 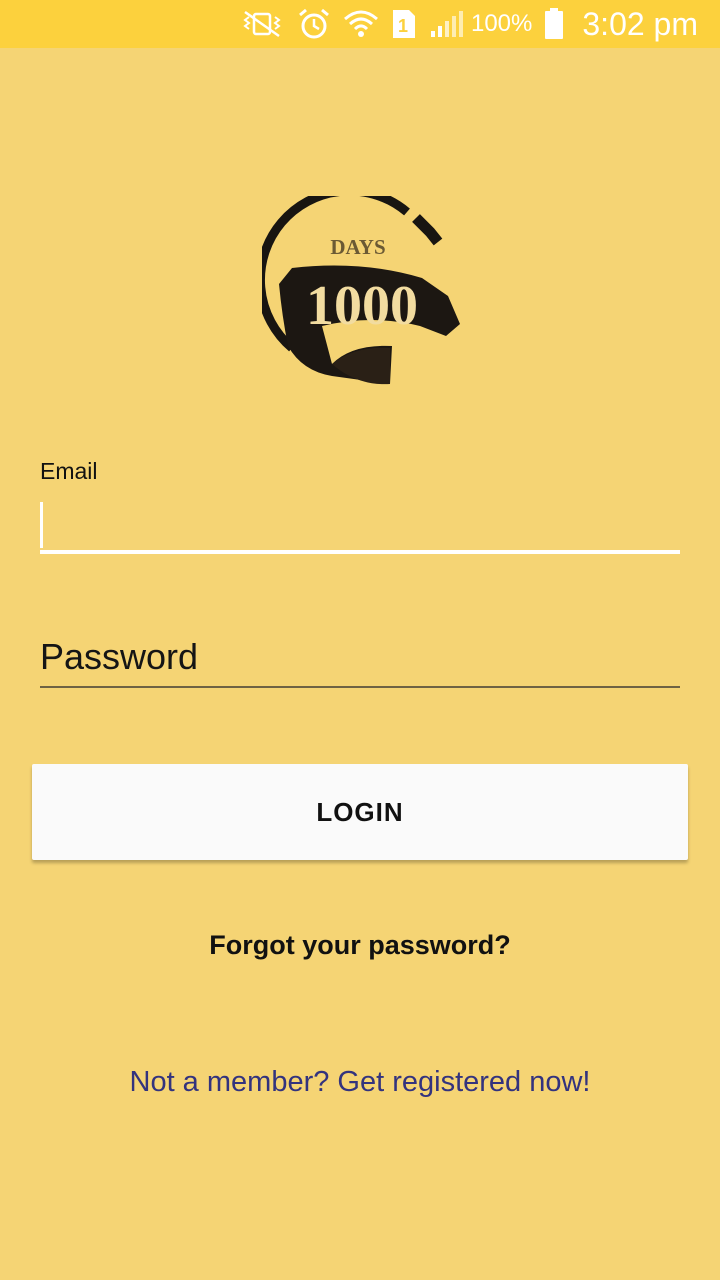 What do you see at coordinates (357, 247) in the screenshot?
I see `svg-text: DAYS` at bounding box center [357, 247].